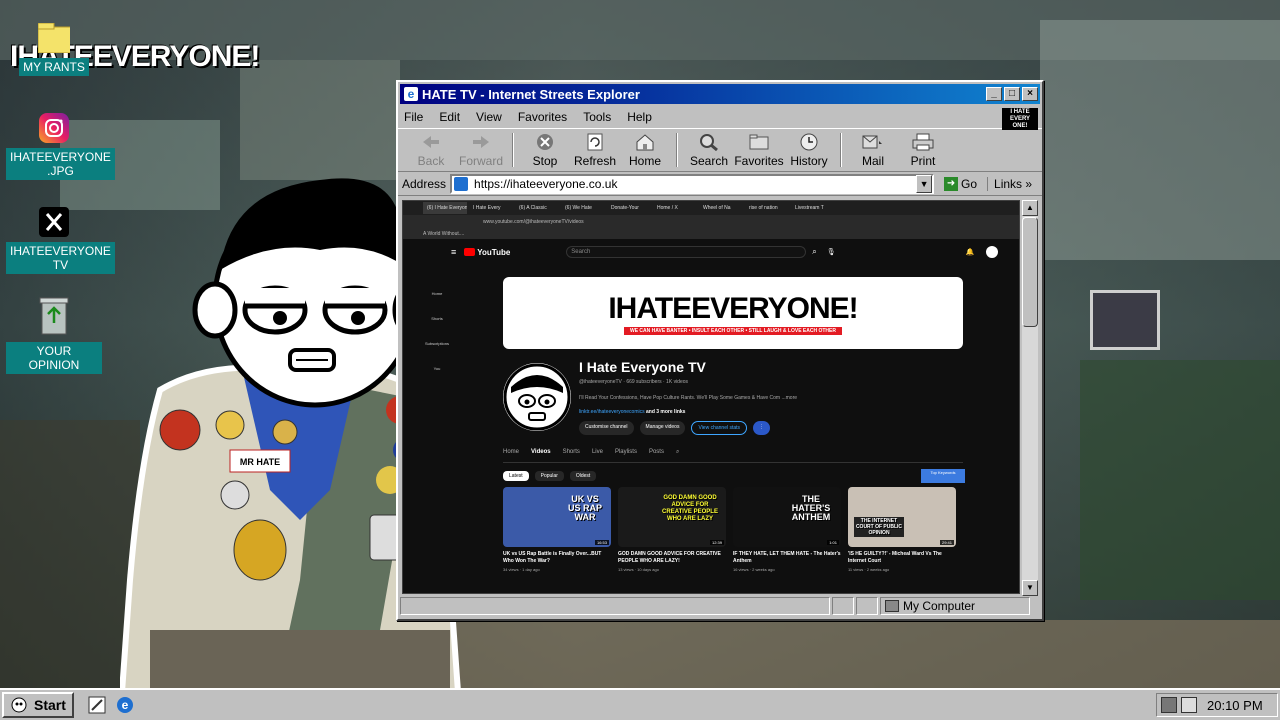  I want to click on customise-channel-button: Customise channel, so click(606, 428).